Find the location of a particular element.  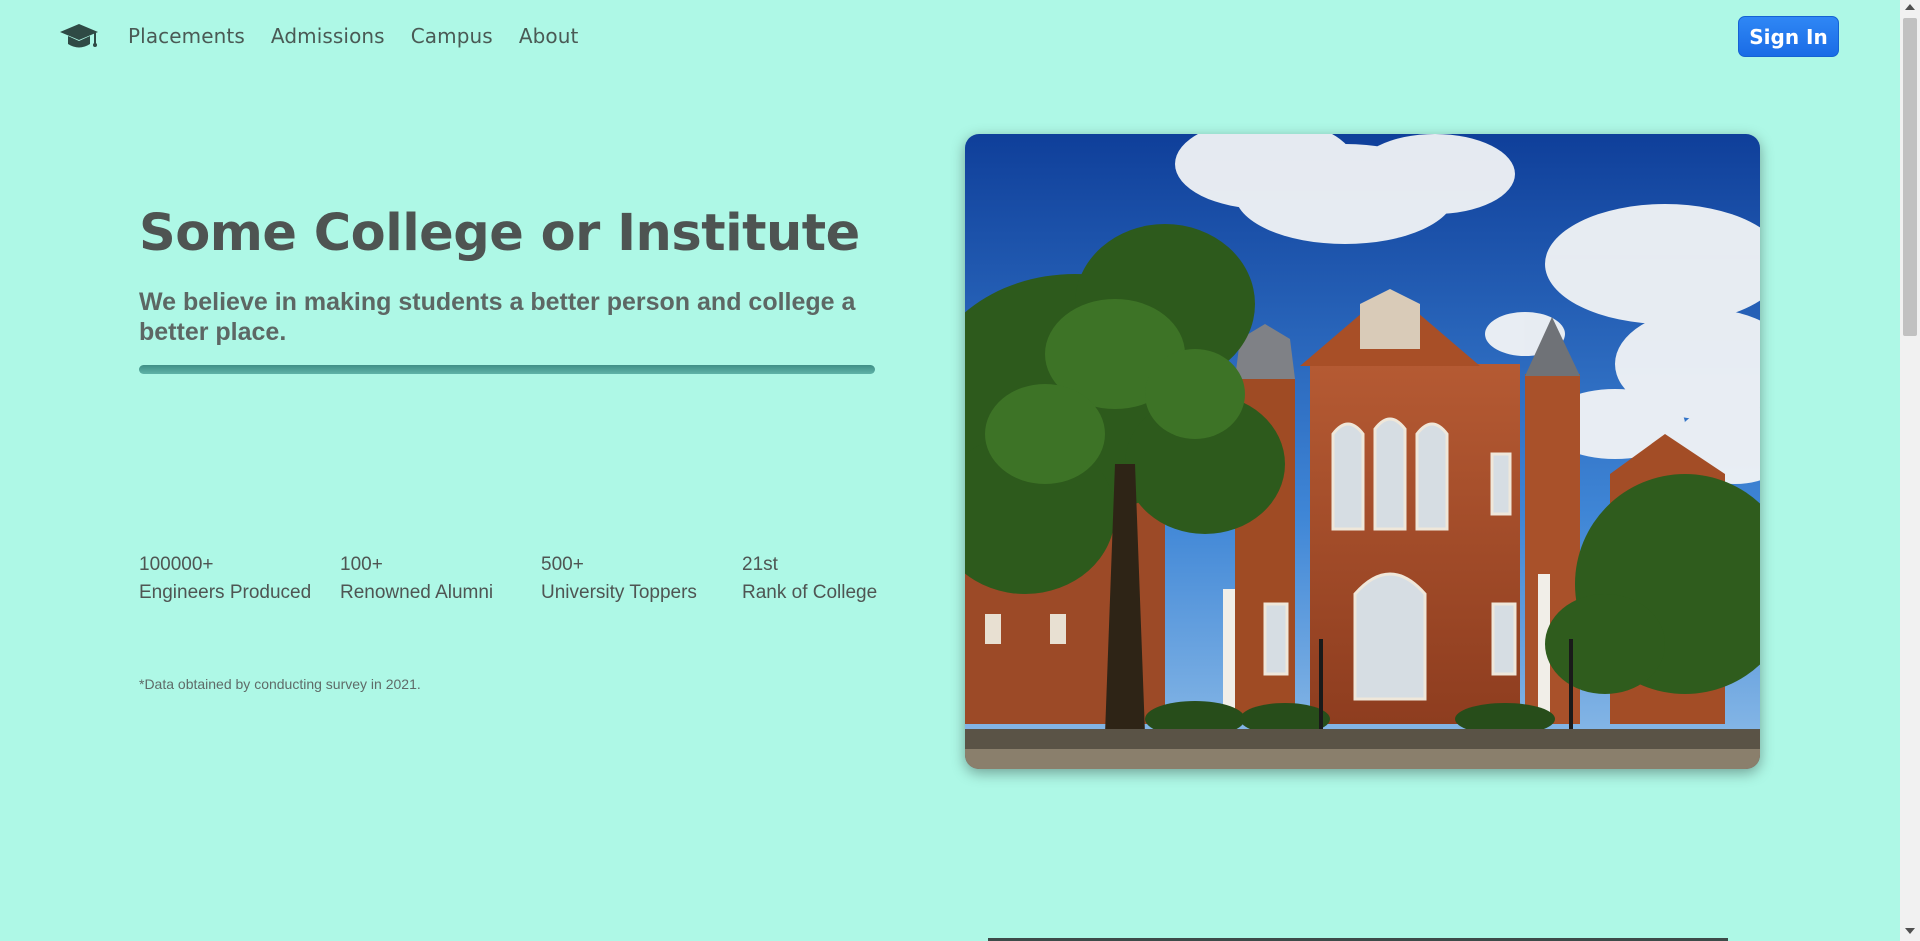

stat-engineers: 100000+ Engineers Produced is located at coordinates (239, 580).